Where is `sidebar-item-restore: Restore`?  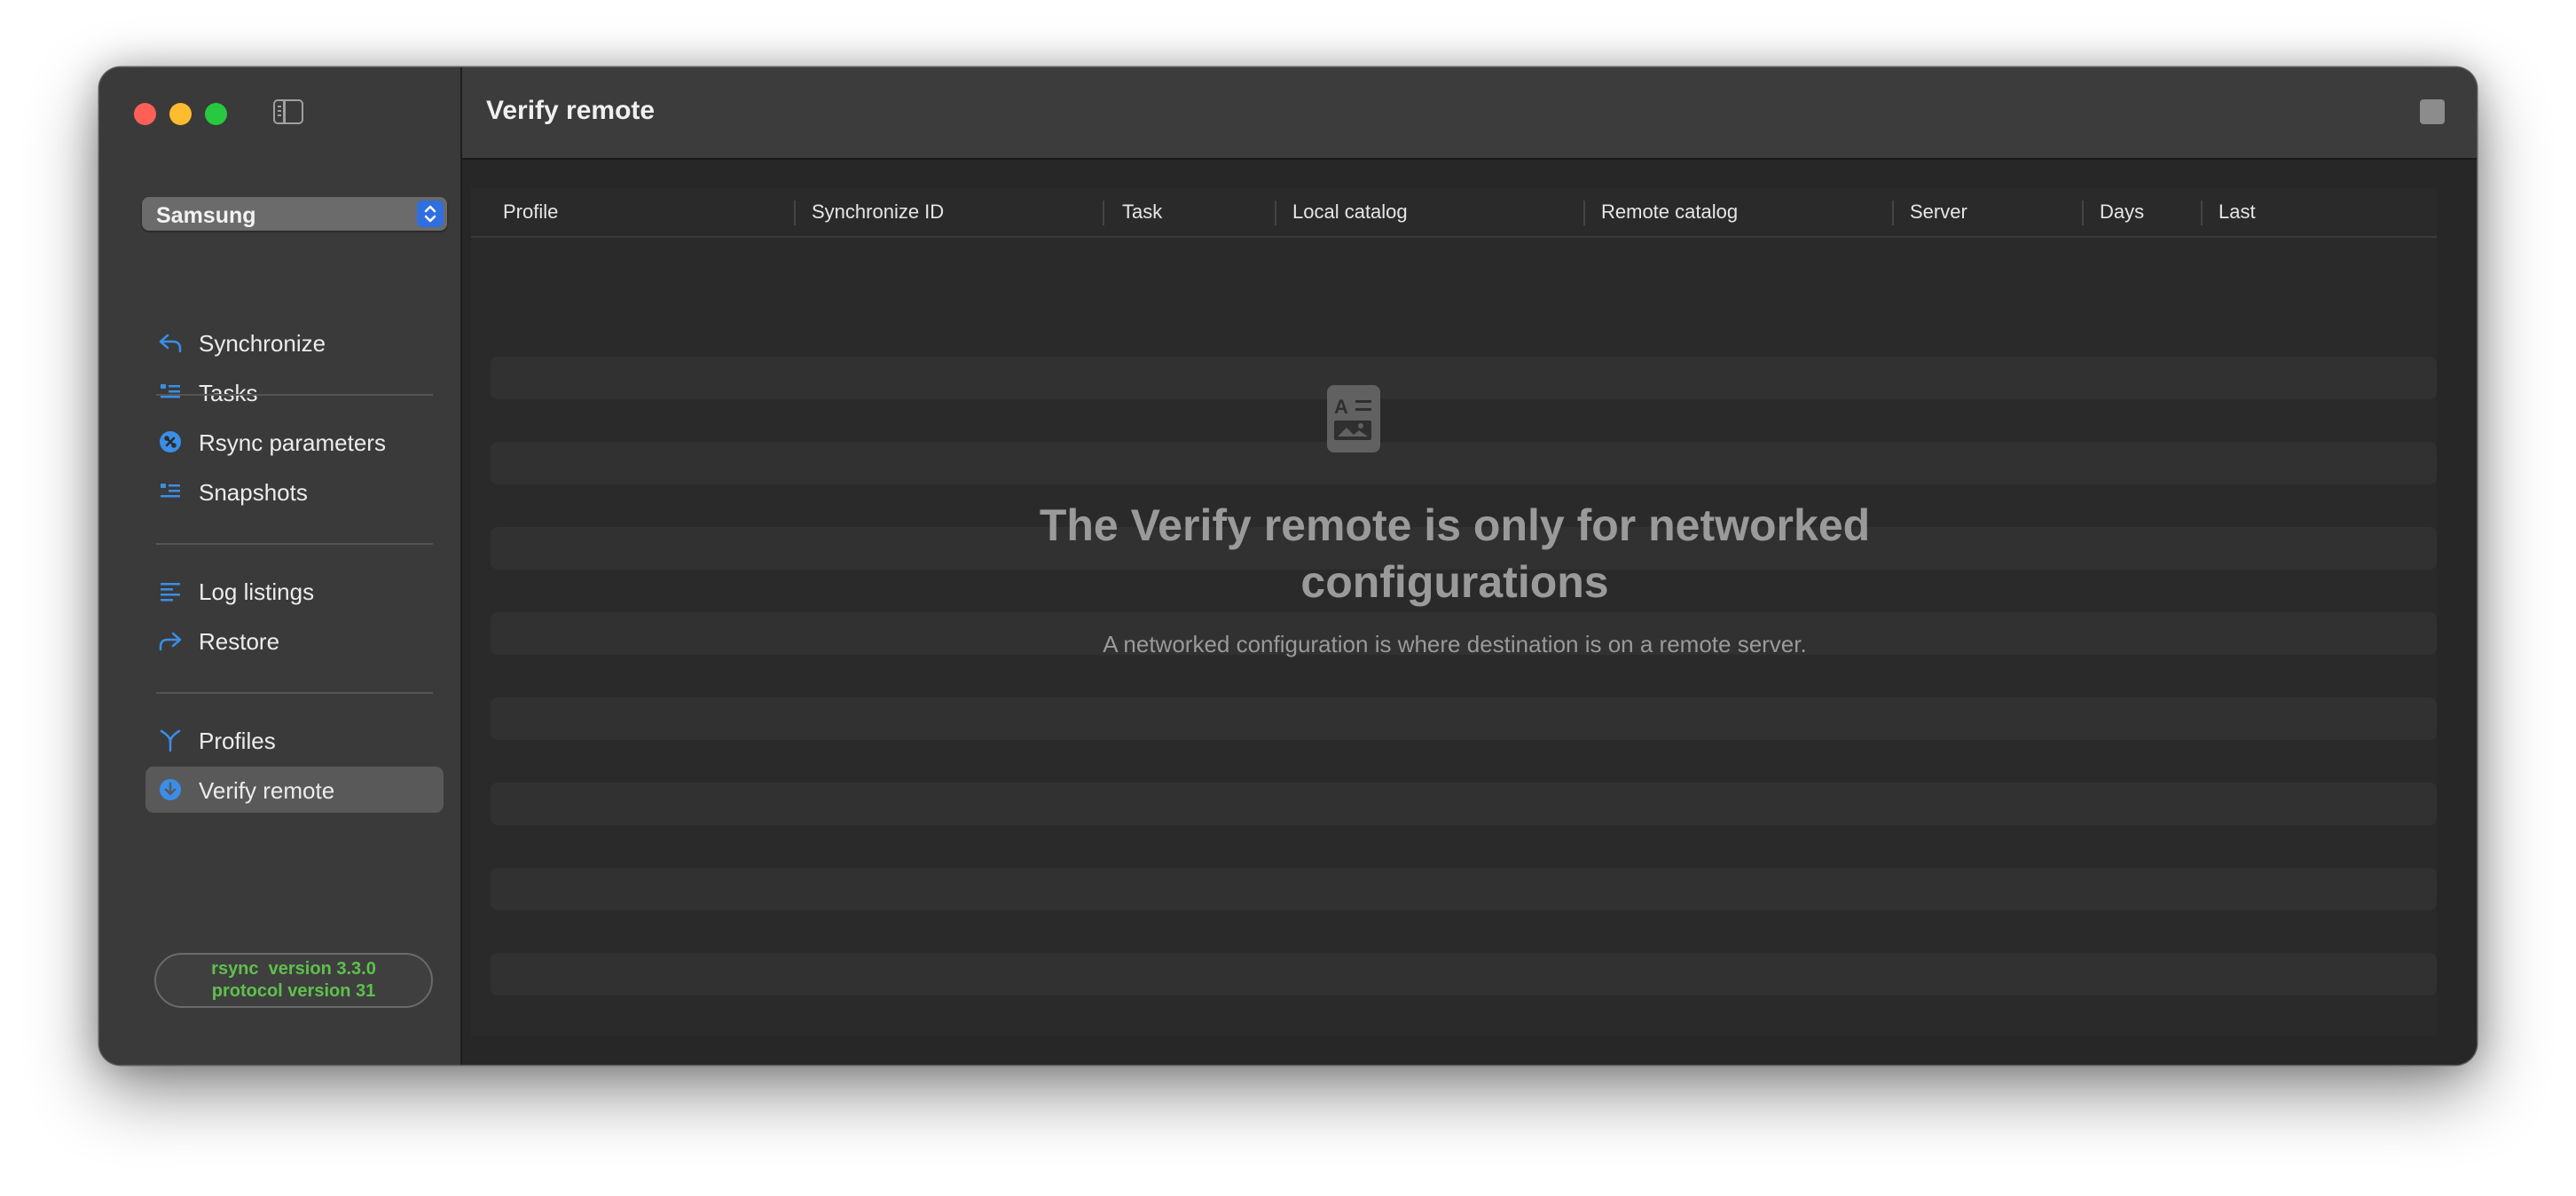
sidebar-item-restore: Restore is located at coordinates (294, 641).